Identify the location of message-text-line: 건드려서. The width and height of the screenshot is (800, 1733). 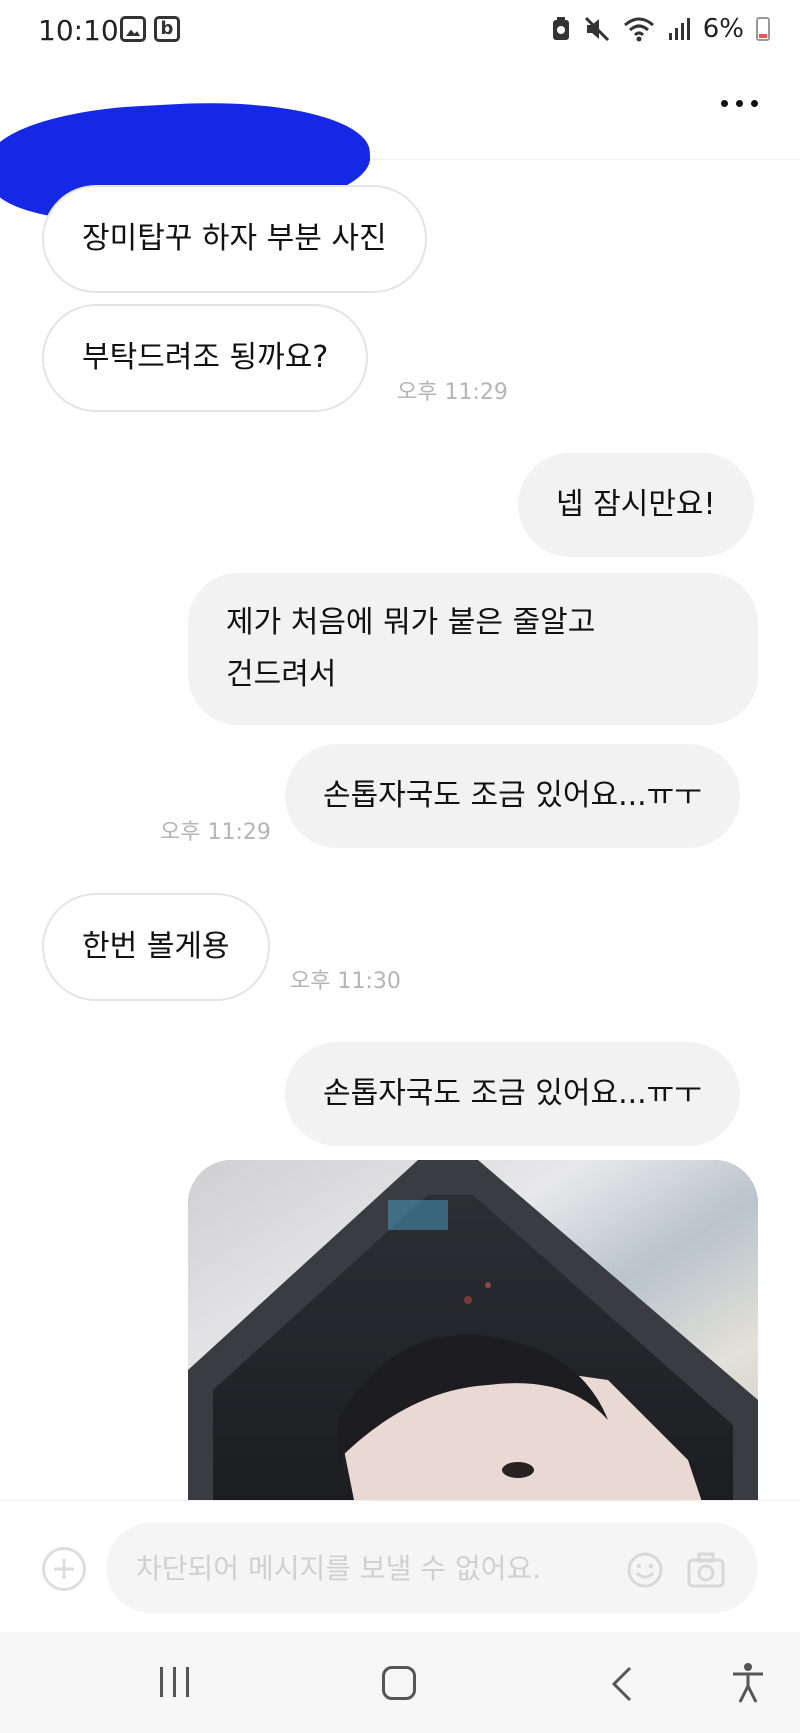
(281, 674).